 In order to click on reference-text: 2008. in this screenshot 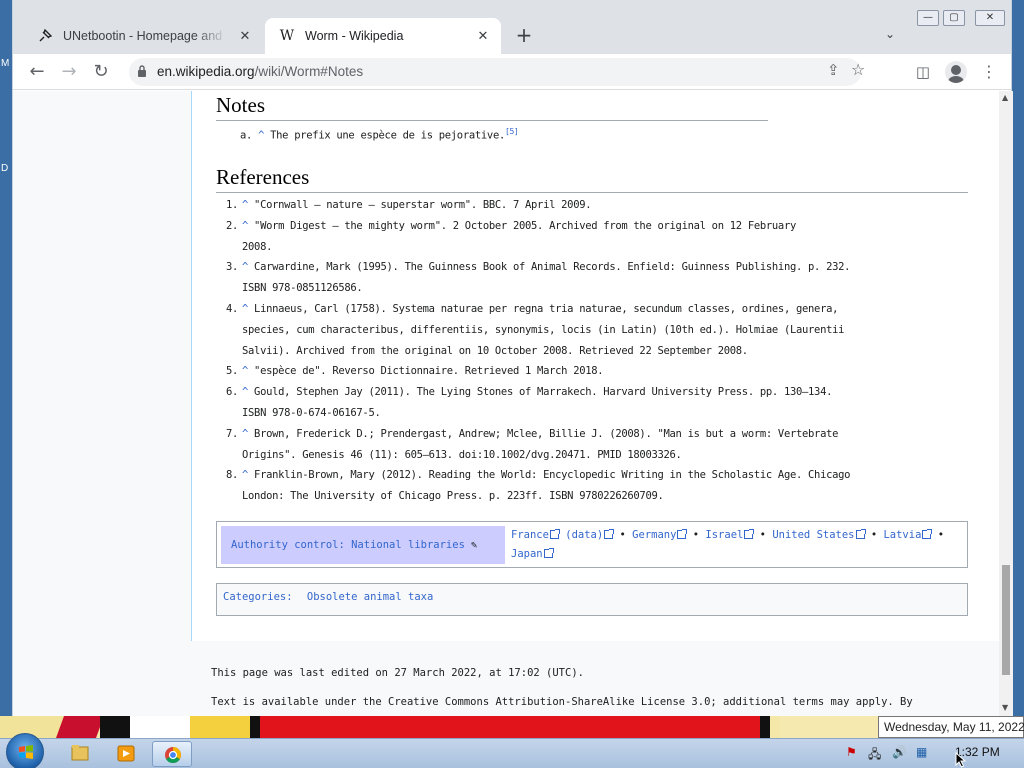, I will do `click(257, 247)`.